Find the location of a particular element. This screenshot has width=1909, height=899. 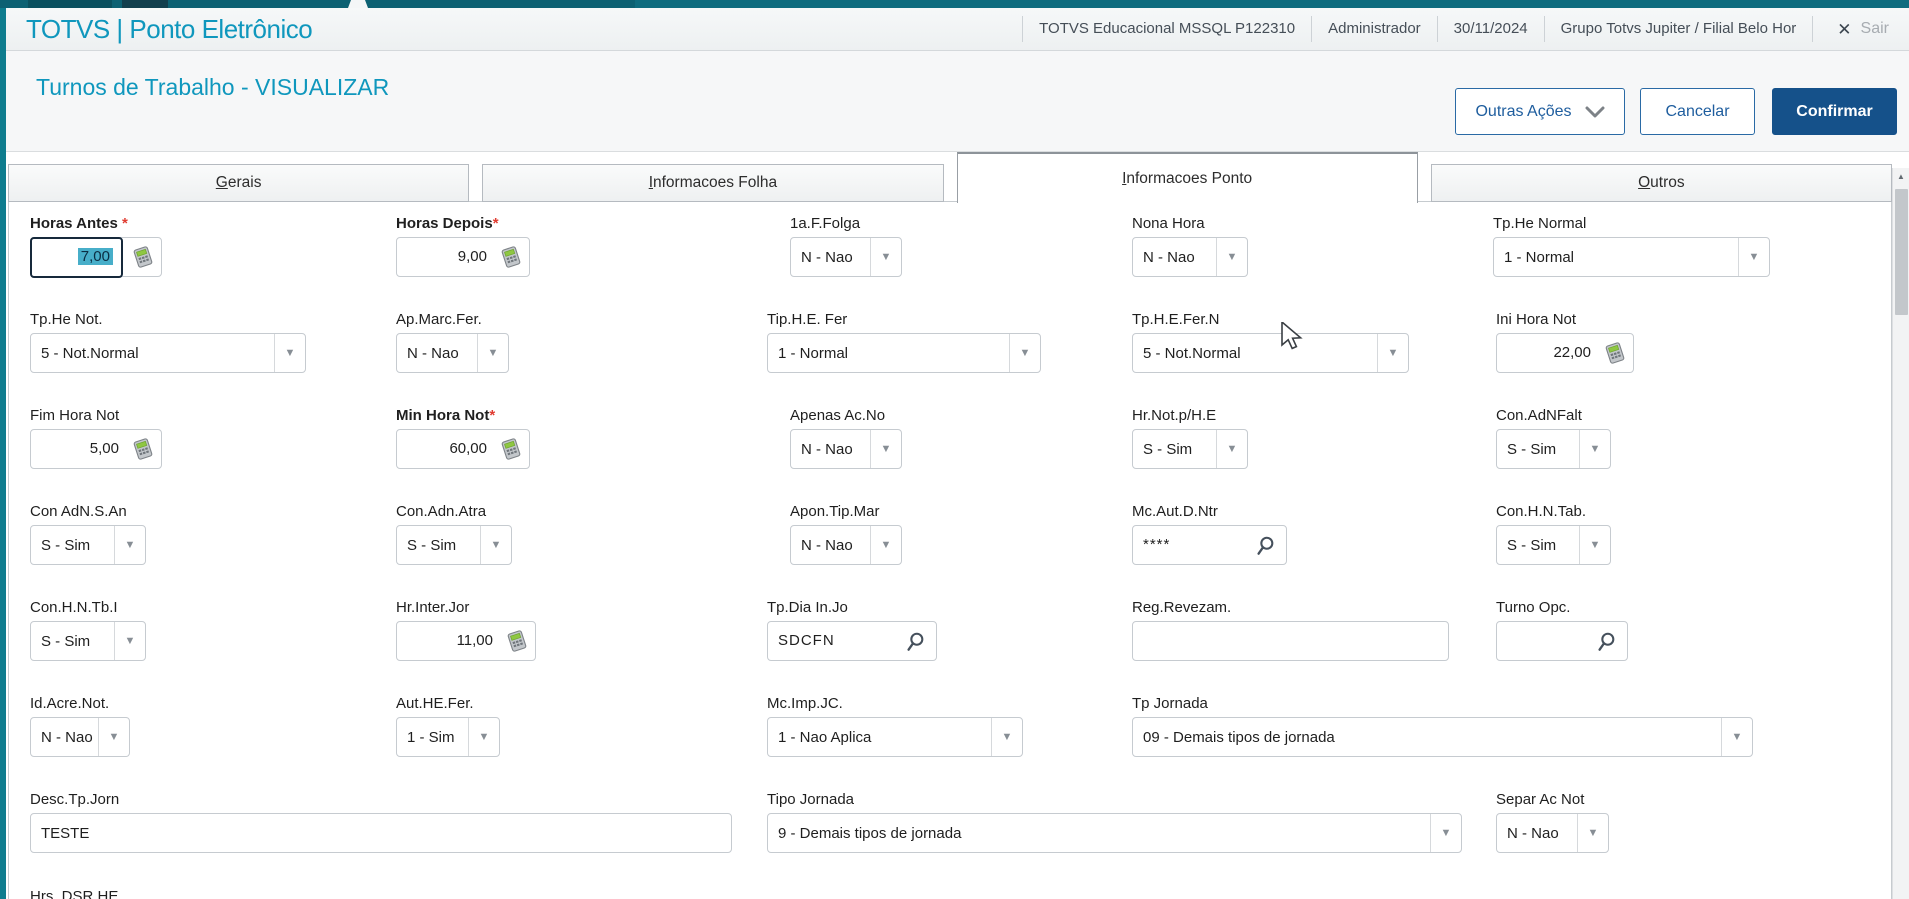

separ-ac-not-select: N - Nao ▼ is located at coordinates (1552, 833).